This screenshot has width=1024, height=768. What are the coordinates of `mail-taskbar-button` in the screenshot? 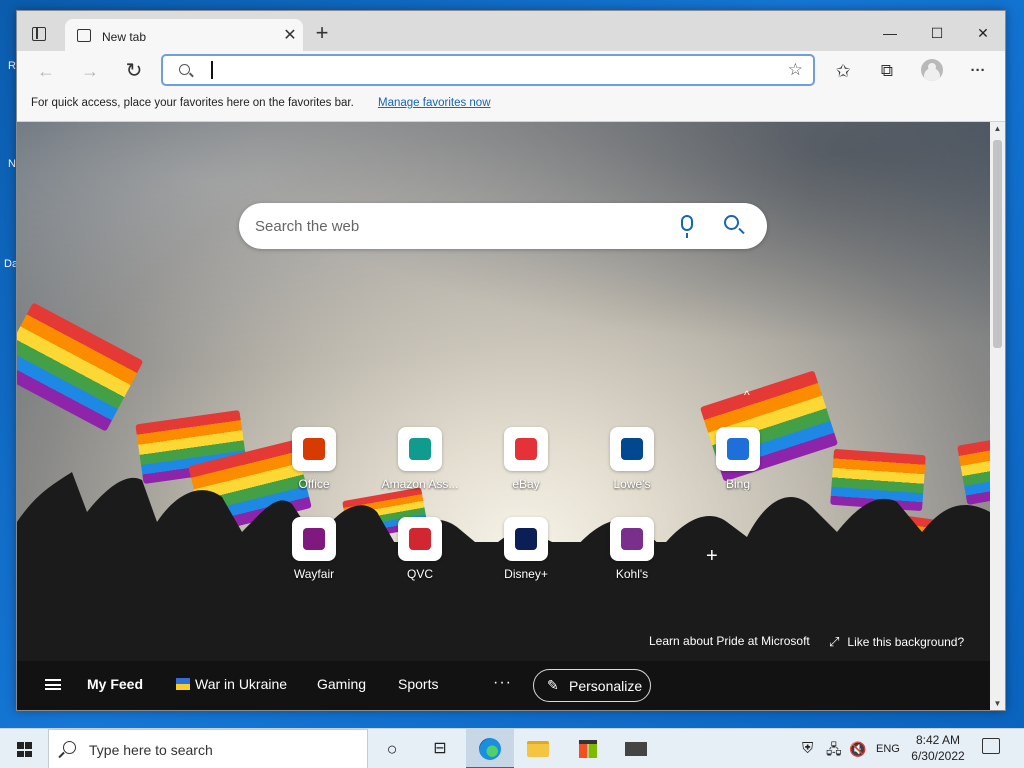 It's located at (636, 748).